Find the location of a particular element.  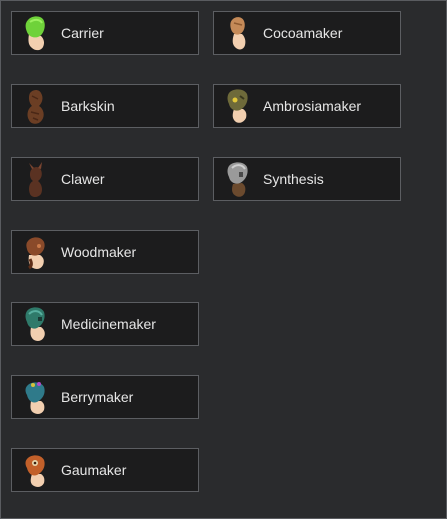

gene-label: Carrier is located at coordinates (82, 33).